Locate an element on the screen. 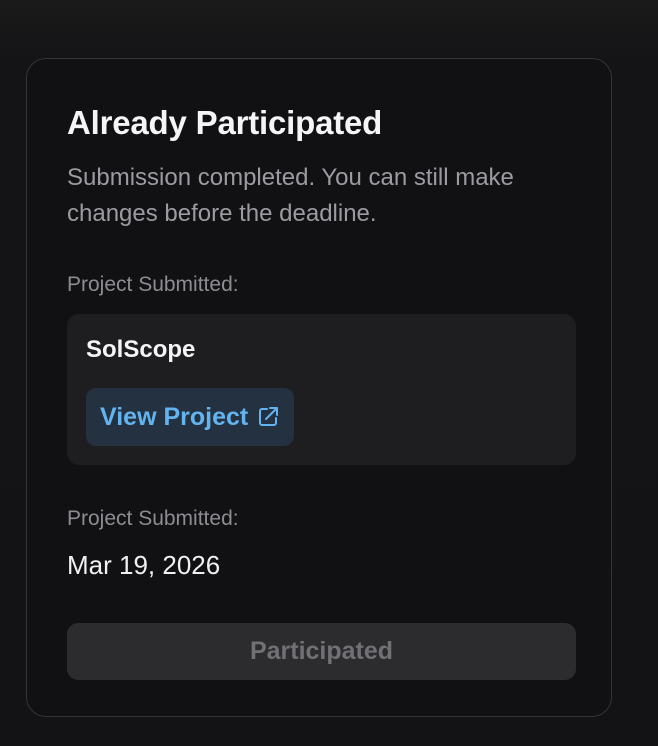  project-name: SolScope is located at coordinates (141, 349).